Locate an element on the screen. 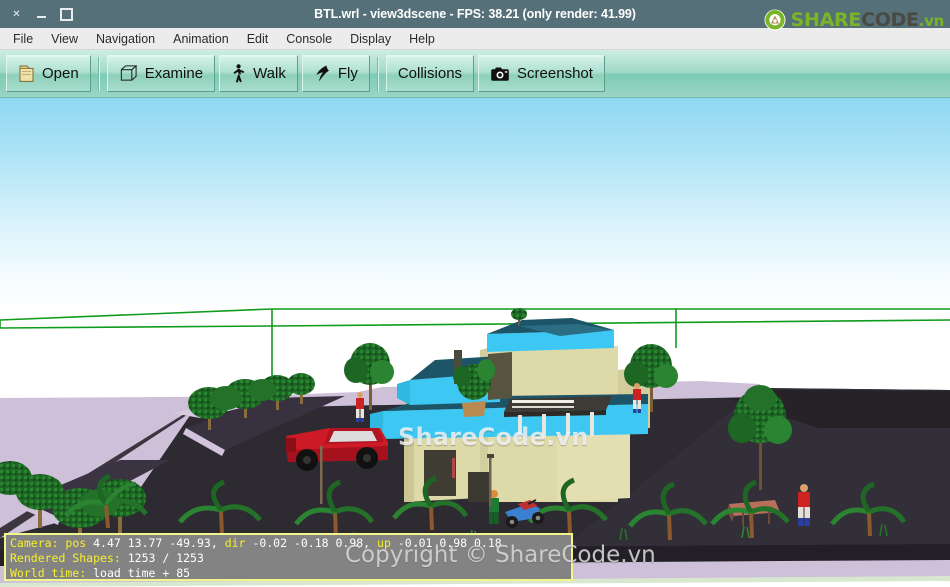 Image resolution: width=950 pixels, height=587 pixels. status-pos-key: pos is located at coordinates (76, 543).